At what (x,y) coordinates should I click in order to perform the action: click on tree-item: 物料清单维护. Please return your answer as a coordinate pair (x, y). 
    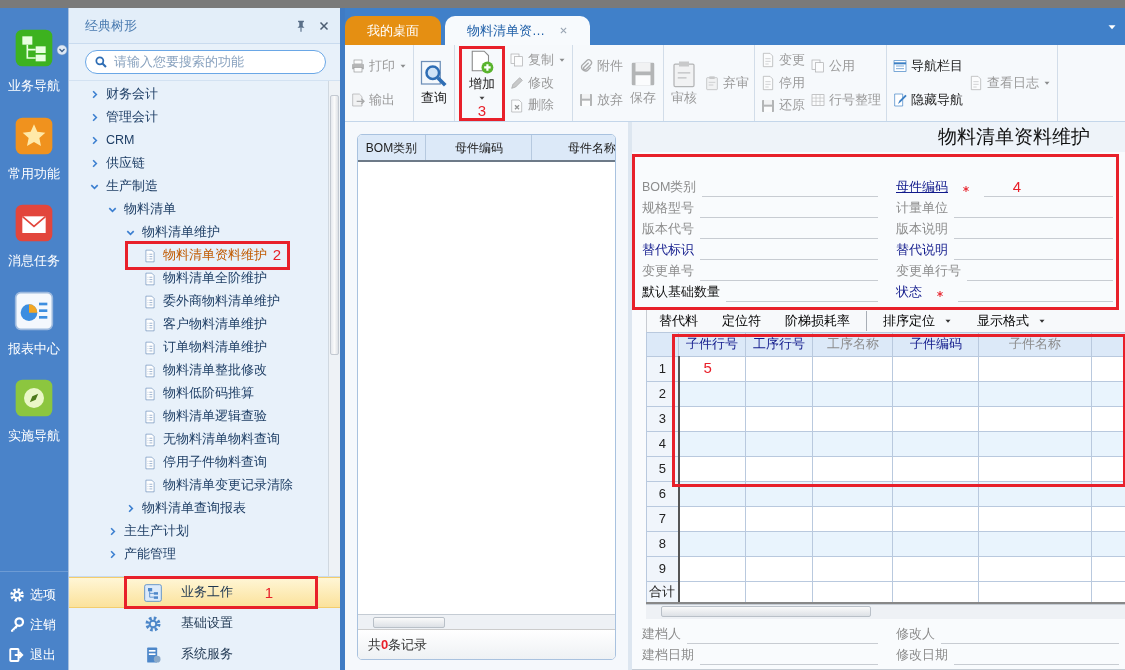
    Looking at the image, I should click on (198, 232).